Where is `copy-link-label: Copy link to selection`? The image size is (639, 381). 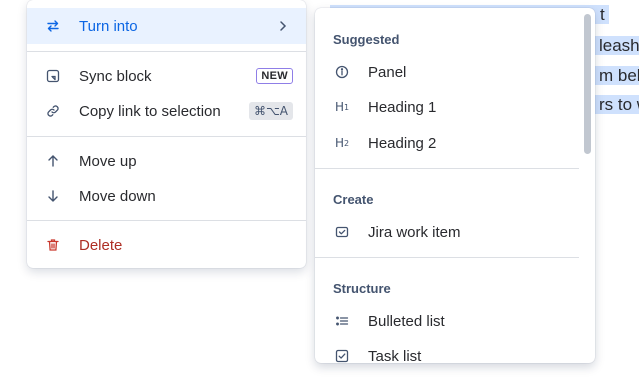
copy-link-label: Copy link to selection is located at coordinates (150, 111).